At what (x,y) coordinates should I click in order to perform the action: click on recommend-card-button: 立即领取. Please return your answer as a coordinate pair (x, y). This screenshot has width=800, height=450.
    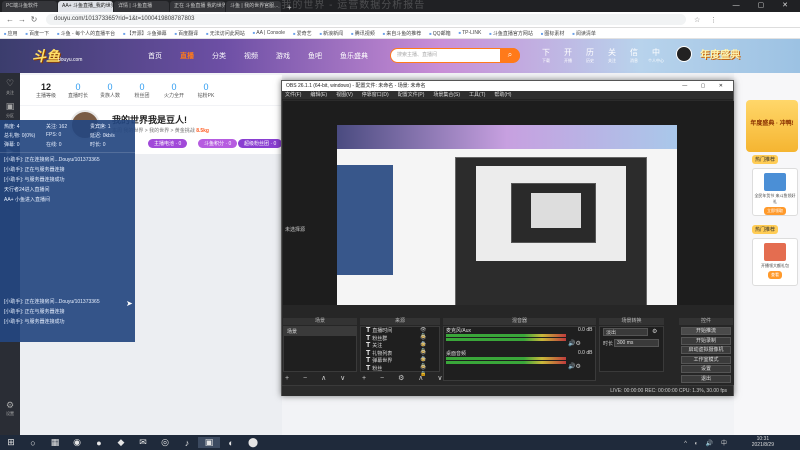
    Looking at the image, I should click on (775, 211).